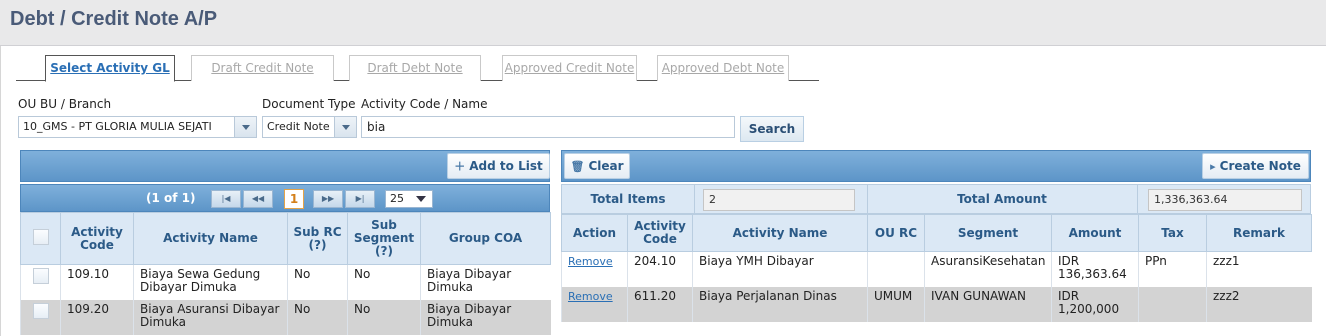 The image size is (1326, 336). I want to click on add-to-list-label: Add to List, so click(506, 166).